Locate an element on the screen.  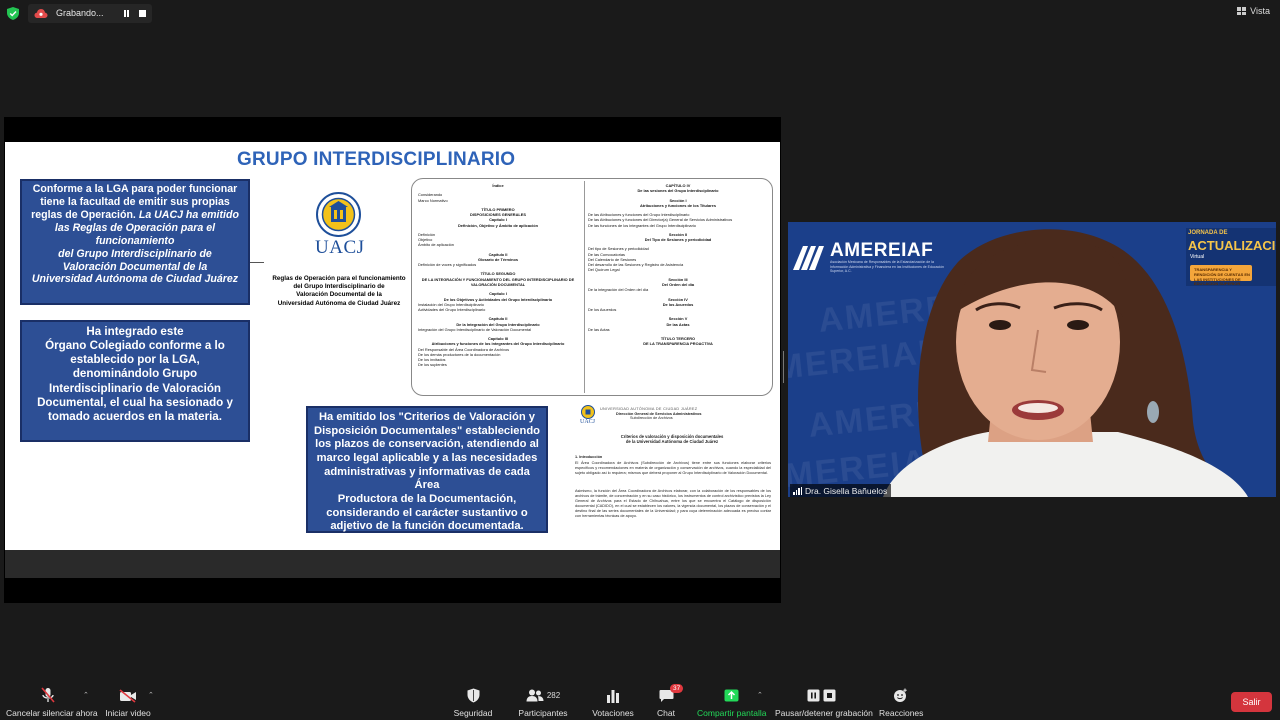
encryption-shield-icon is located at coordinates (13, 13).